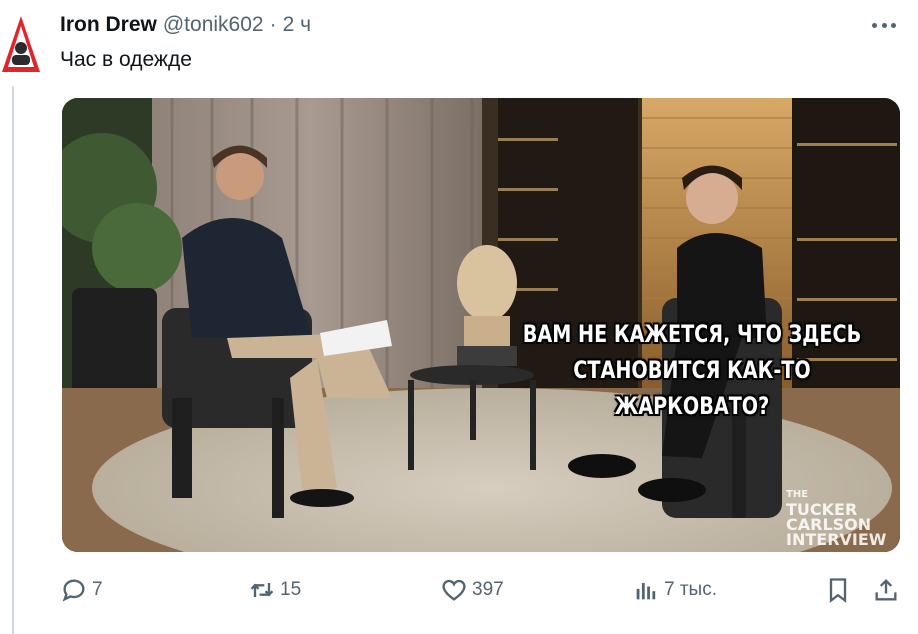 This screenshot has width=918, height=634. Describe the element at coordinates (886, 590) in the screenshot. I see `share-icon` at that location.